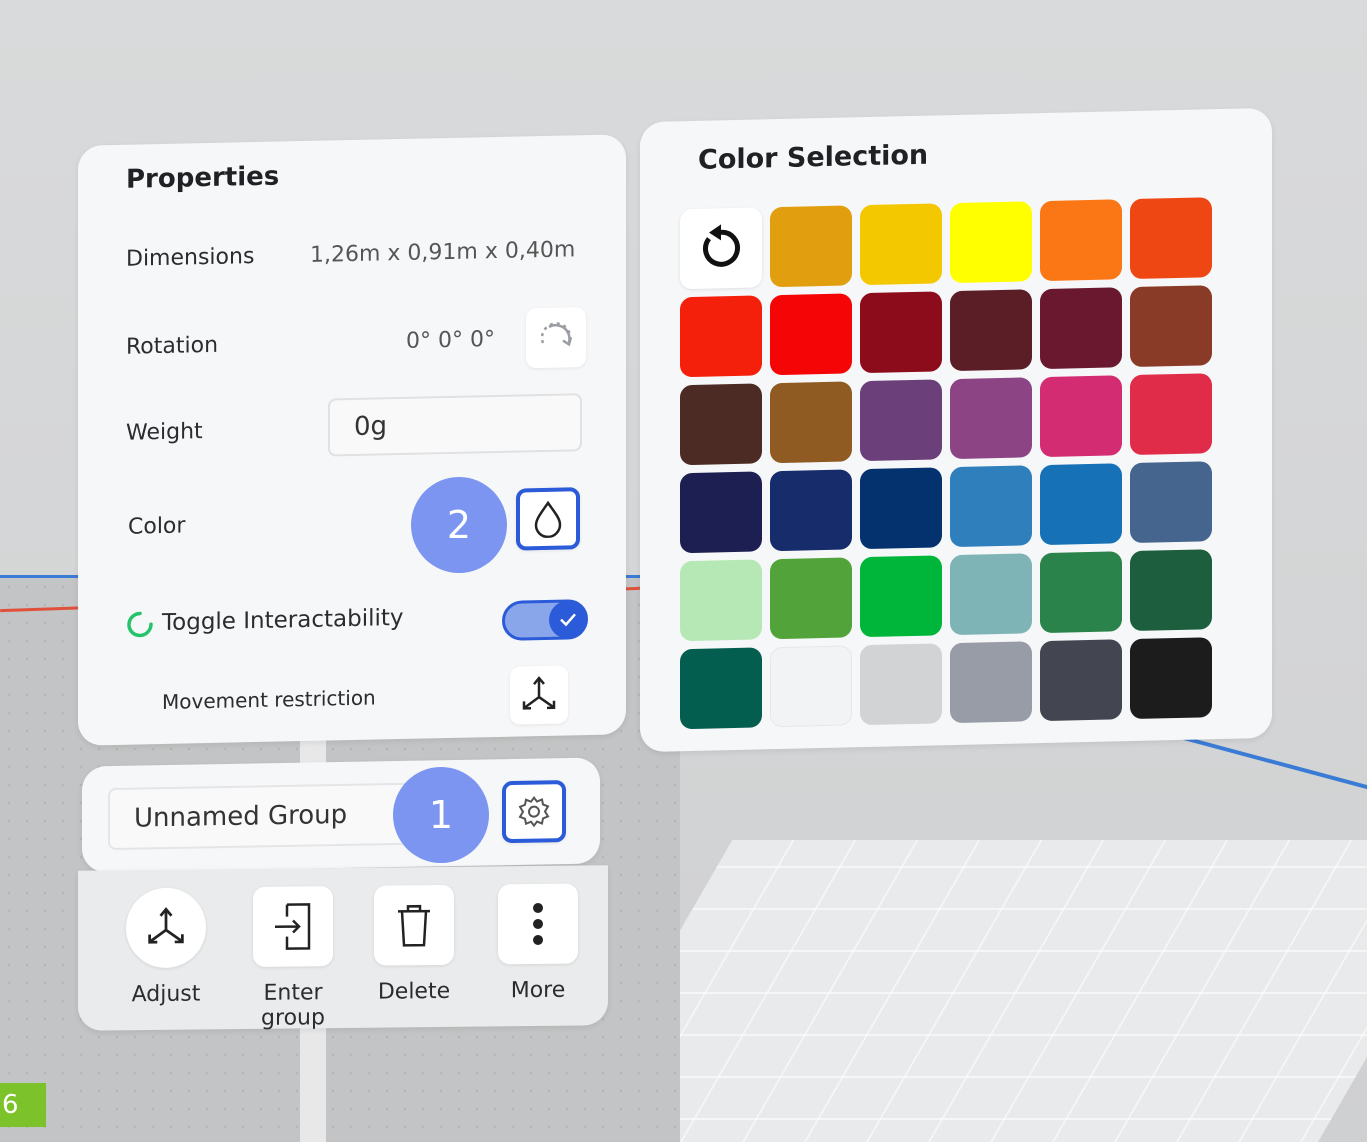 The height and width of the screenshot is (1142, 1367). I want to click on delete-button, so click(414, 925).